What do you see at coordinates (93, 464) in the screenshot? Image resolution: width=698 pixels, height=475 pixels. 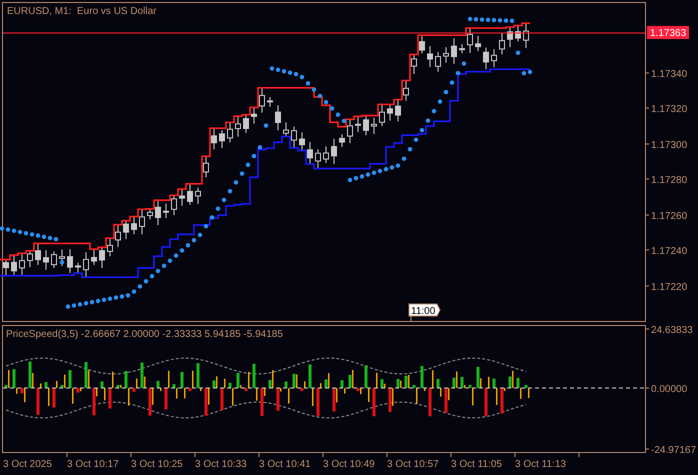 I see `time-label: 3 Oct 10:17` at bounding box center [93, 464].